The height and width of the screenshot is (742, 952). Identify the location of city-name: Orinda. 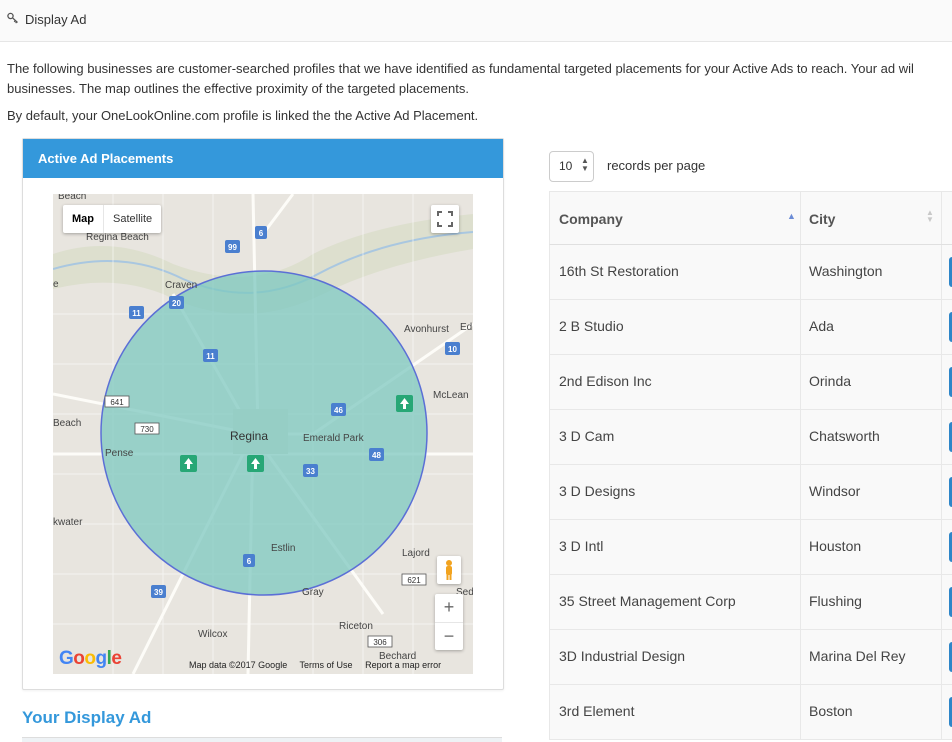
(830, 381).